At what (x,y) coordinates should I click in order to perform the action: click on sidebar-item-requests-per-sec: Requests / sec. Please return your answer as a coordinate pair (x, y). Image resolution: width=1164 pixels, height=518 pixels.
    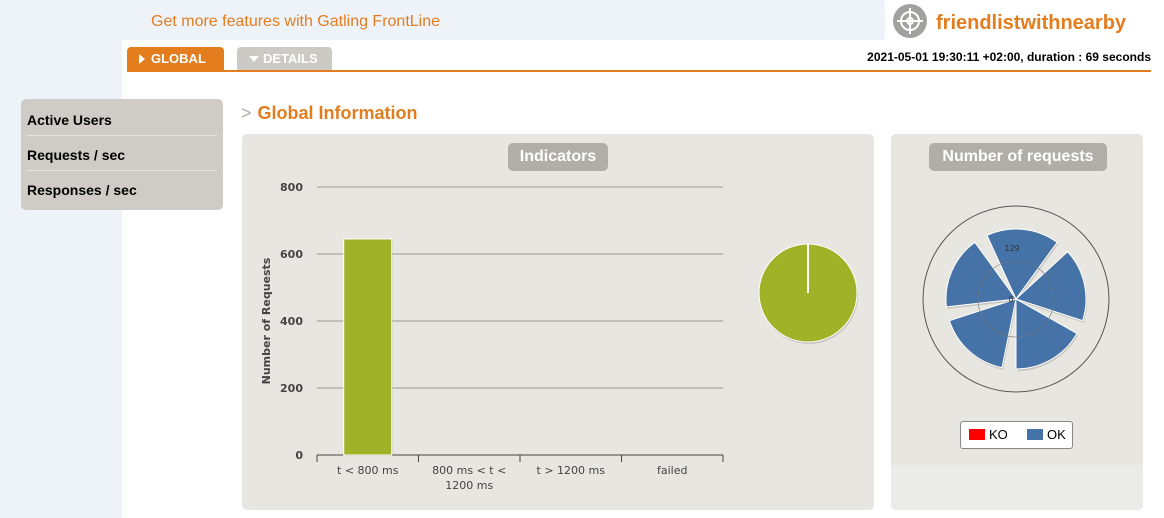
    Looking at the image, I should click on (122, 153).